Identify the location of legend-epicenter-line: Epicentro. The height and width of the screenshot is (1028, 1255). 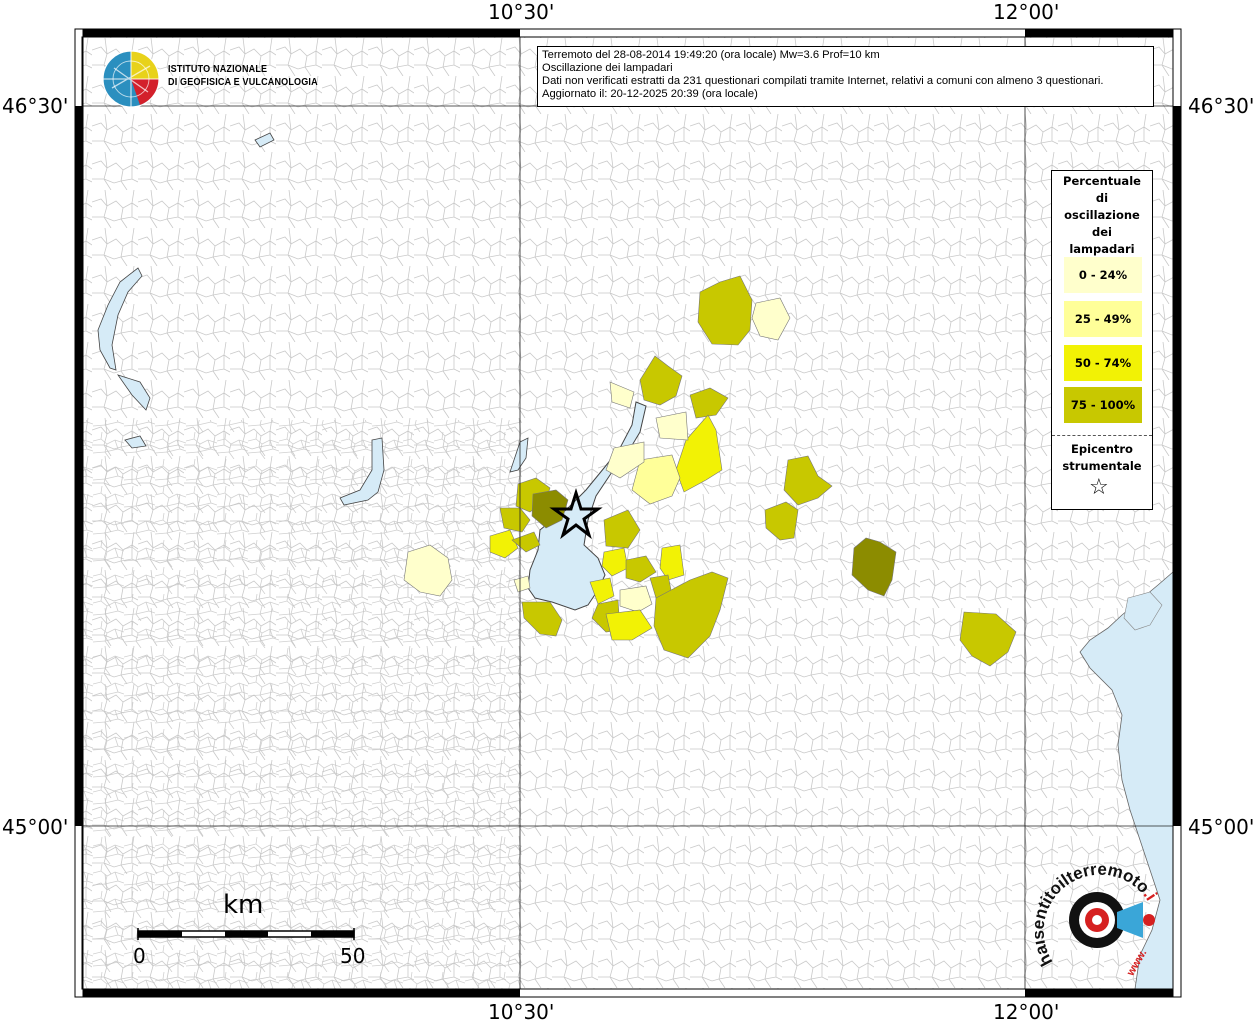
(1102, 449).